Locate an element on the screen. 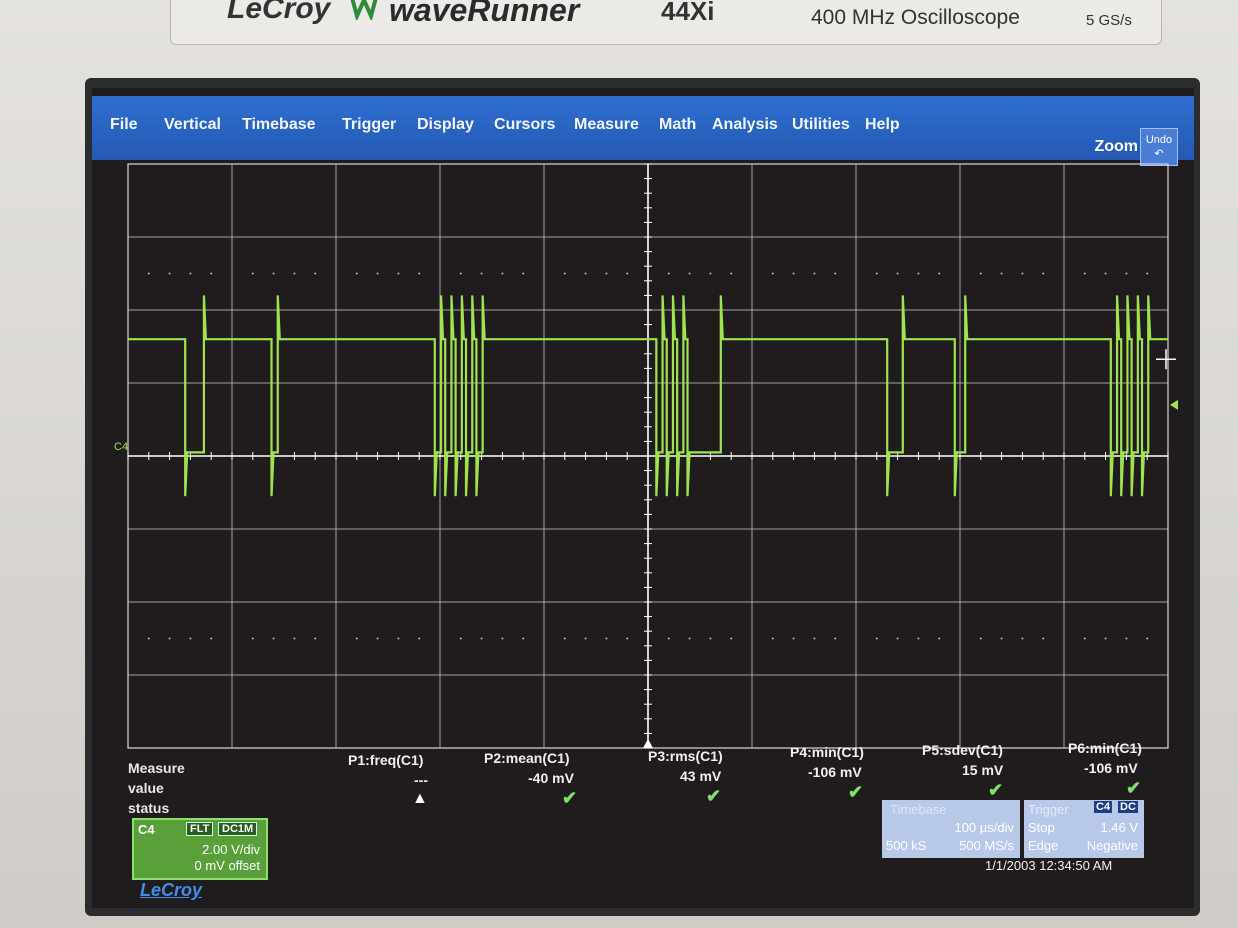 Image resolution: width=1238 pixels, height=928 pixels. brand-maker: LeCroy is located at coordinates (279, 12).